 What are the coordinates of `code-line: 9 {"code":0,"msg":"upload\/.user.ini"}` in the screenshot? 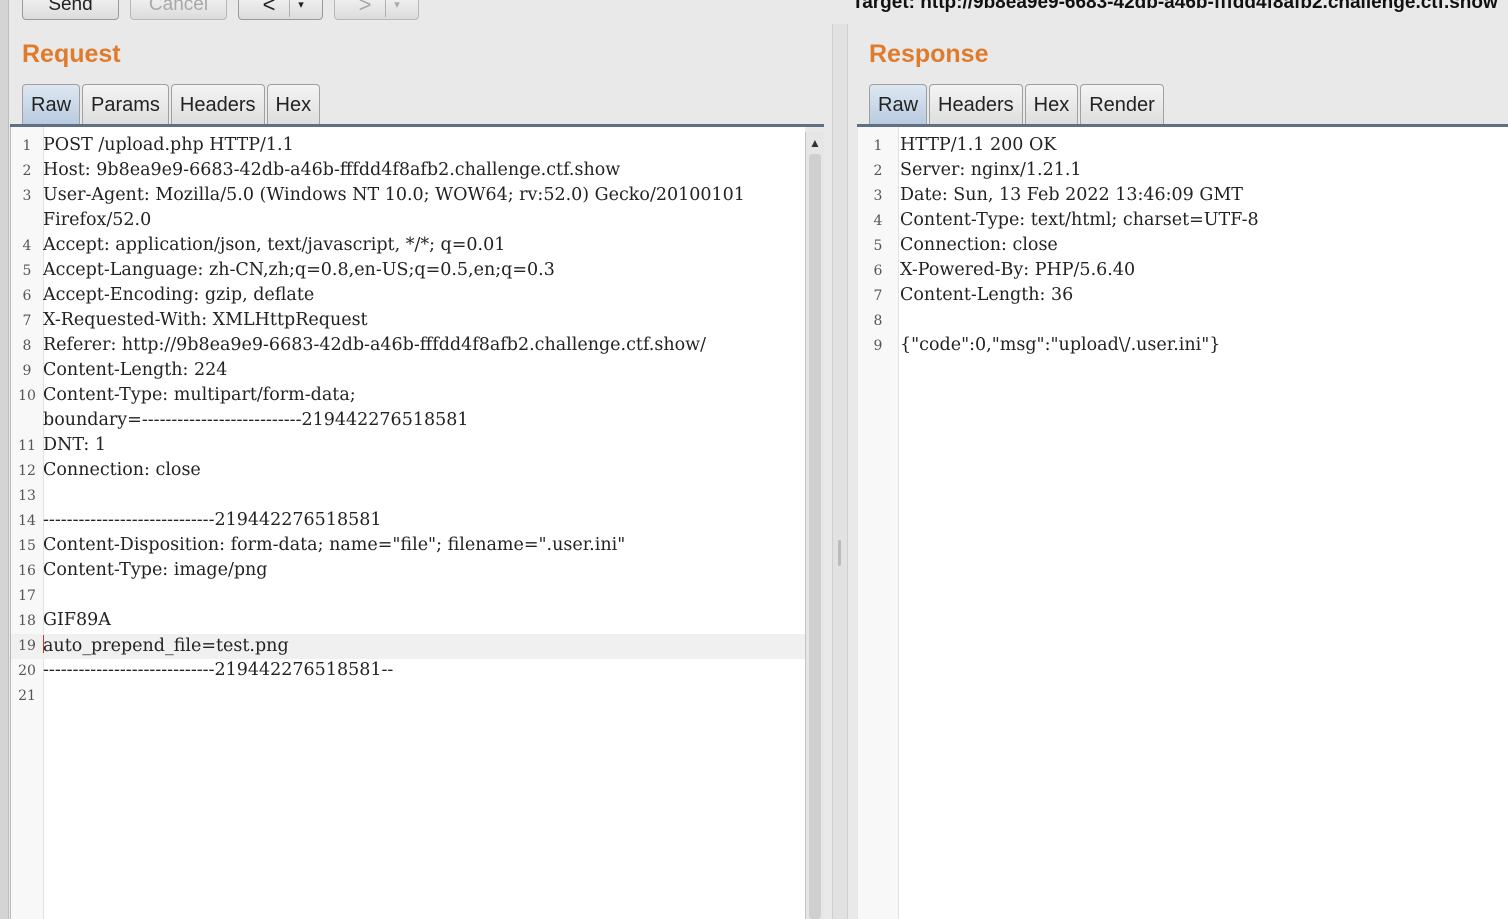 It's located at (1183, 346).